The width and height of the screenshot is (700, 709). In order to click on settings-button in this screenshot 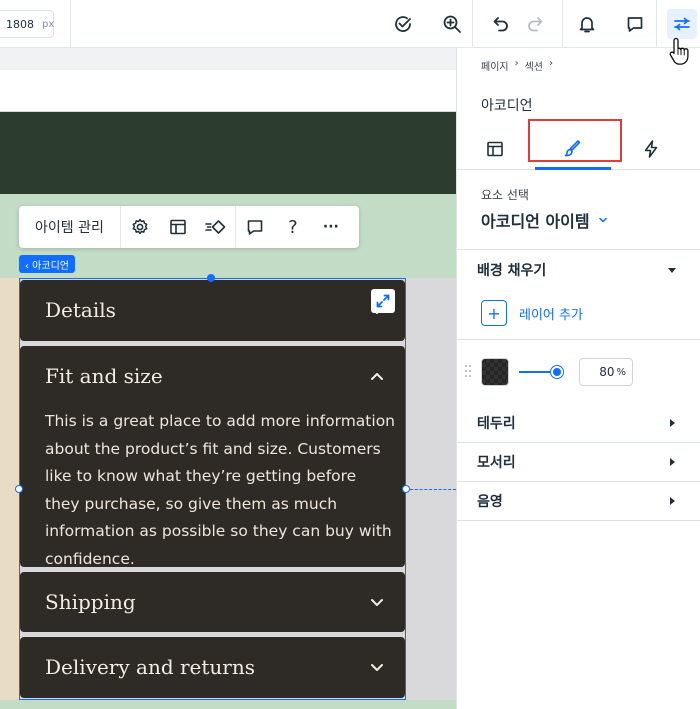, I will do `click(140, 227)`.